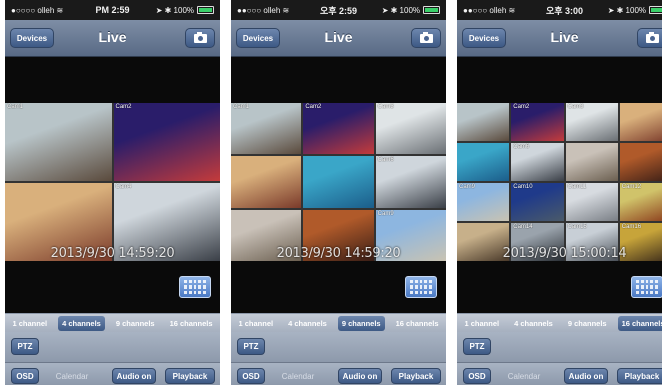 The width and height of the screenshot is (662, 385). What do you see at coordinates (564, 253) in the screenshot?
I see `video-timestamp: 2013/9/30 15:00:14` at bounding box center [564, 253].